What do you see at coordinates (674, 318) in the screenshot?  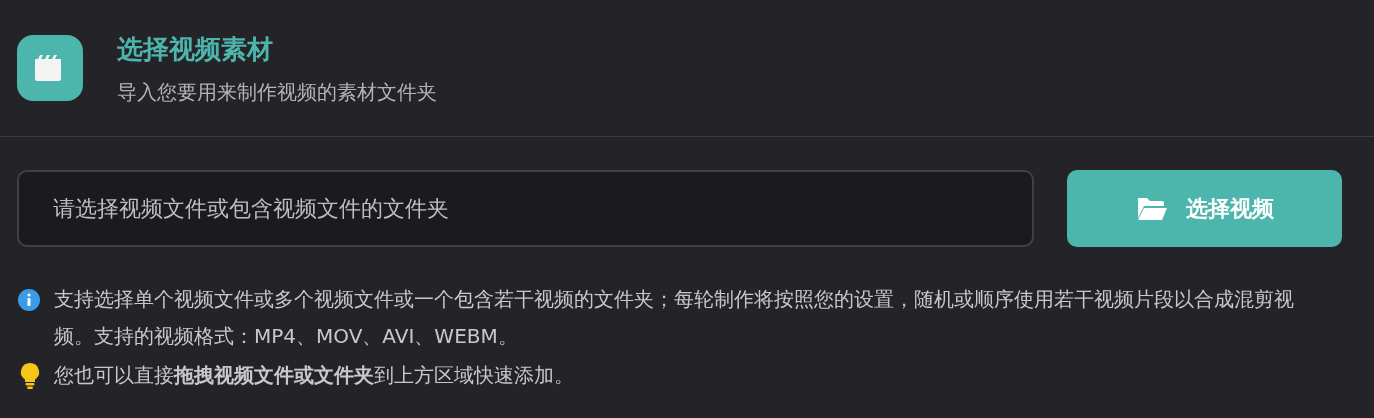 I see `note-text: 支持选择单个视频文件或多个视频文件或一个包含若干视频的文件夹；每轮制作将按照您的设置，随机或顺序使用若干视频片段以合成混剪视频。支持的视频格式：MP4、MOV、AVI、WEBM。` at bounding box center [674, 318].